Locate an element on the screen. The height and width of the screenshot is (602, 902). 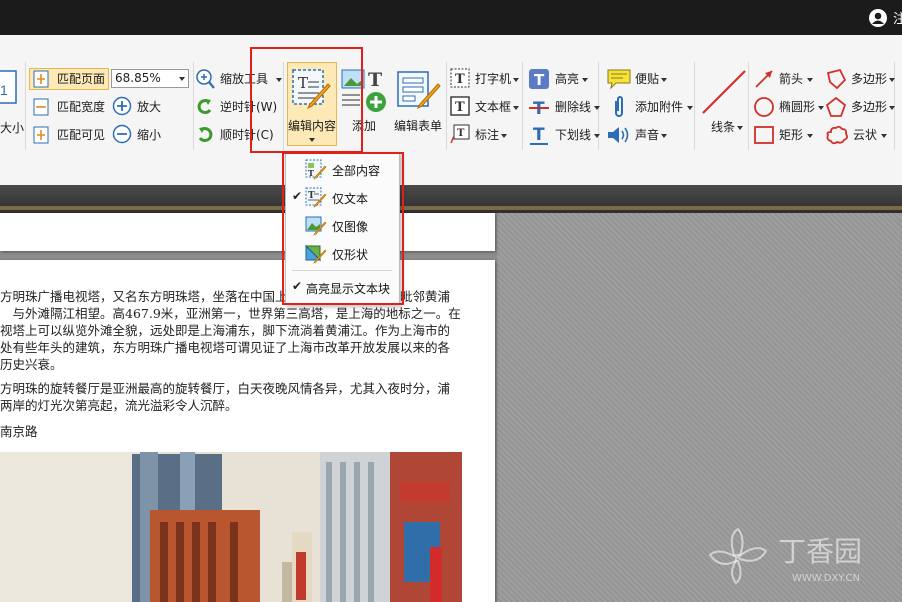
zoom-out-label: 缩小 is located at coordinates (149, 135).